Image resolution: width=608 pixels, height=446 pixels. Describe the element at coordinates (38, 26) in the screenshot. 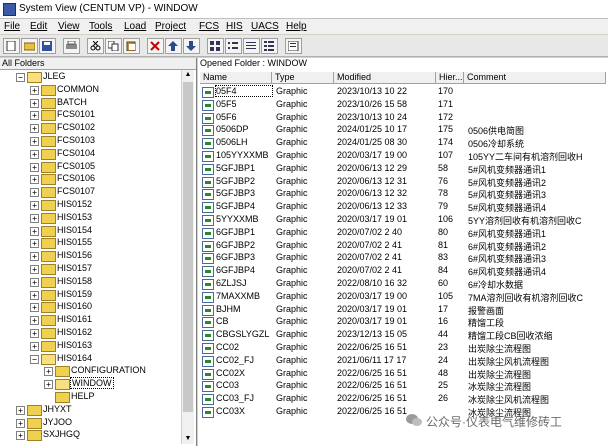

I see `menu-edit: Edit` at that location.